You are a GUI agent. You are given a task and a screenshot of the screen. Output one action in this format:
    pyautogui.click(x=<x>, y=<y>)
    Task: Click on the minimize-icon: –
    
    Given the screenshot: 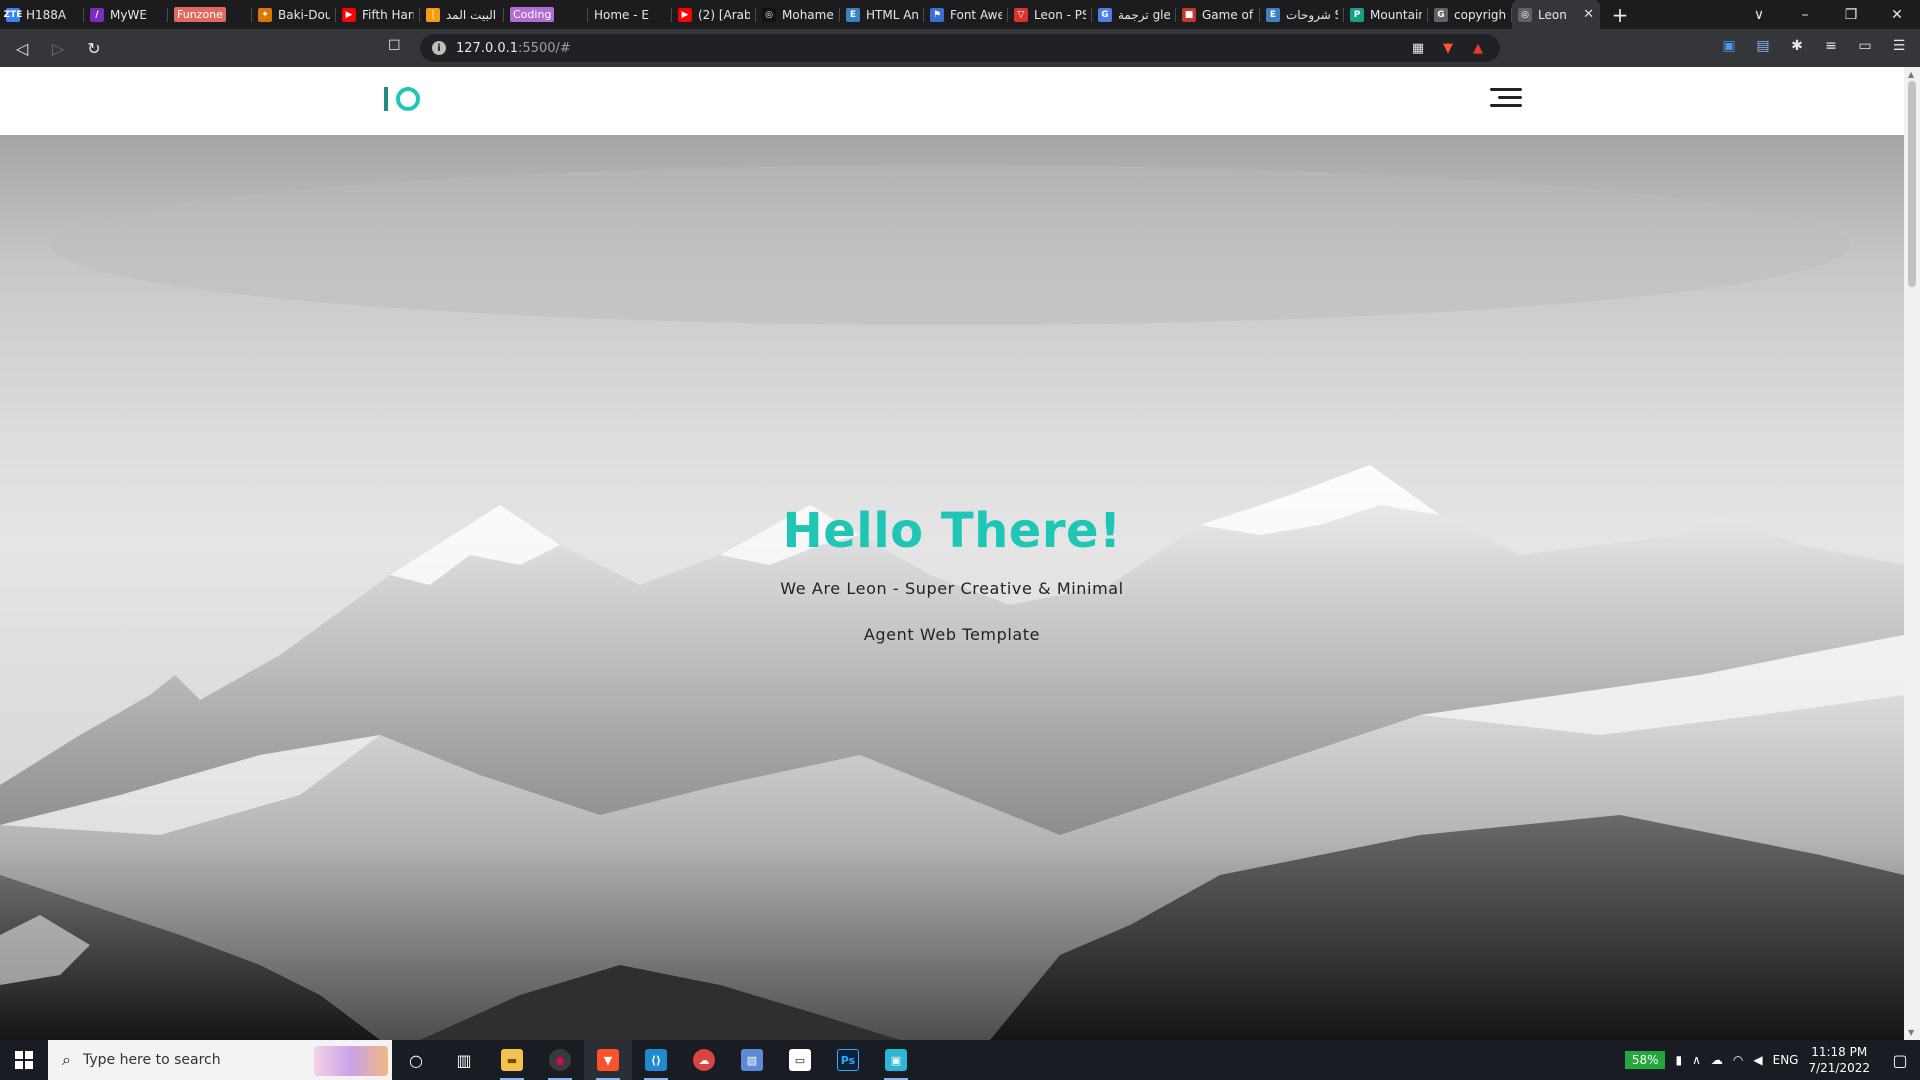 What is the action you would take?
    pyautogui.click(x=1805, y=15)
    